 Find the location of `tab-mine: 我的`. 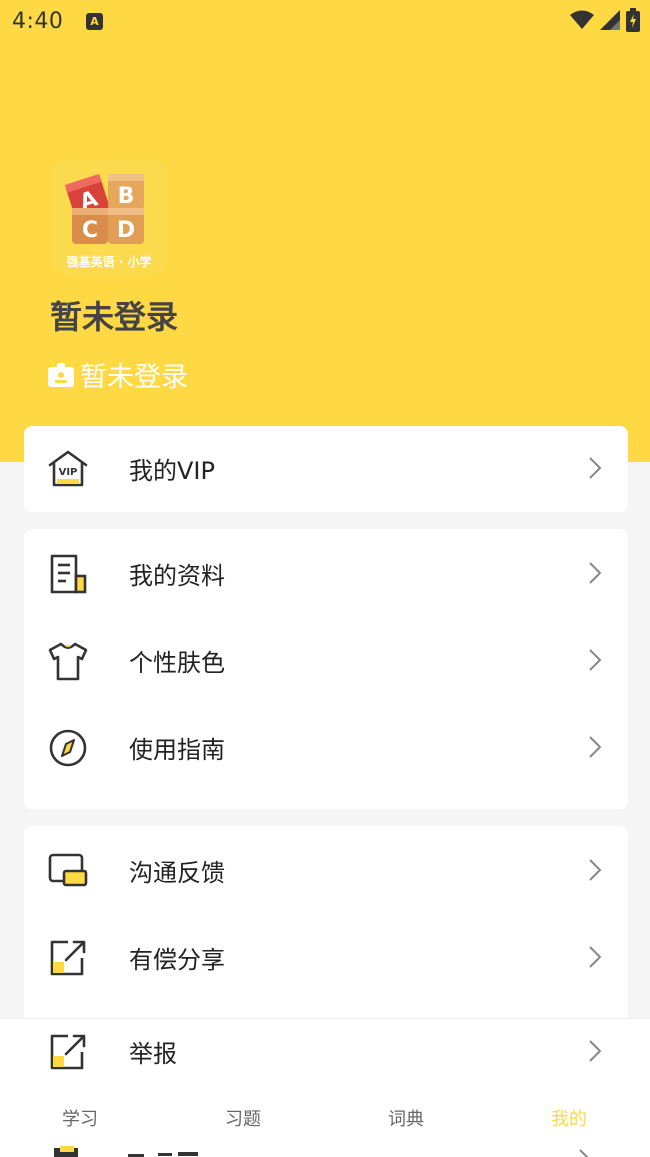

tab-mine: 我的 is located at coordinates (569, 1118).